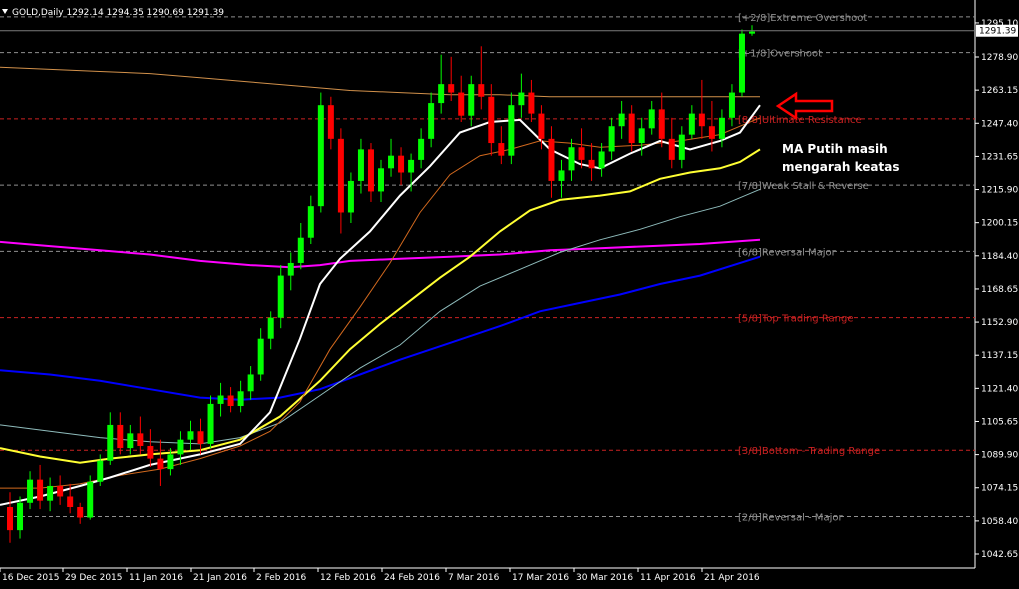 The width and height of the screenshot is (1019, 589). I want to click on price-tick-label: 1058.40, so click(999, 522).